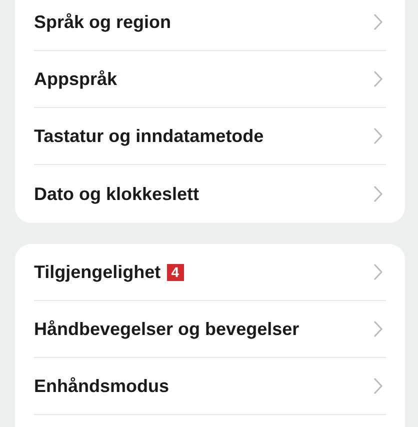 This screenshot has height=427, width=418. What do you see at coordinates (97, 272) in the screenshot?
I see `item-label: Tilgjengelighet` at bounding box center [97, 272].